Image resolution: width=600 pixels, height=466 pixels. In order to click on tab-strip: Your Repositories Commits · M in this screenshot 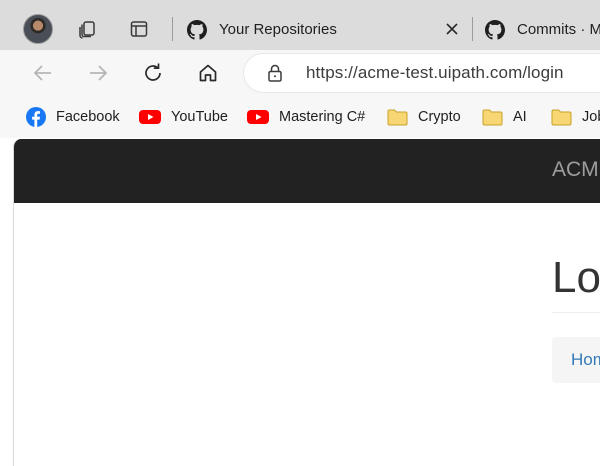, I will do `click(300, 25)`.